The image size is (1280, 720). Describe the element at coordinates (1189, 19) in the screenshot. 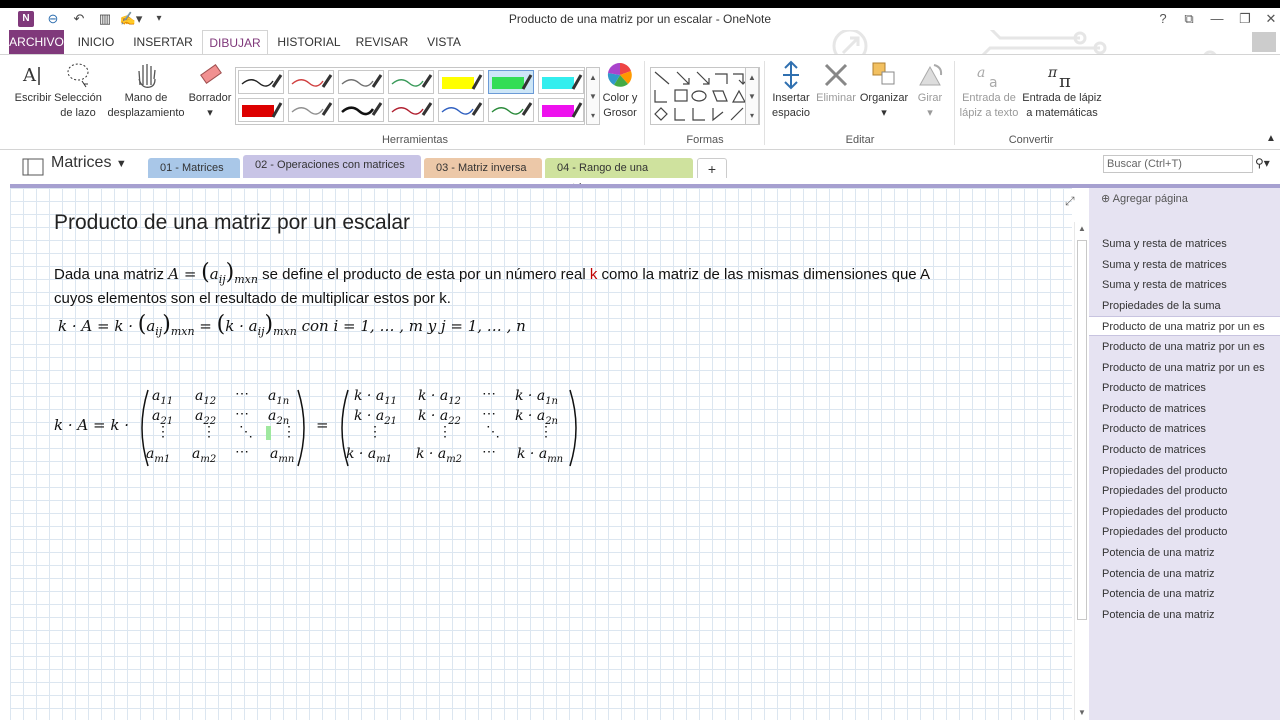

I see `ribbon-options-button: ⧉` at that location.